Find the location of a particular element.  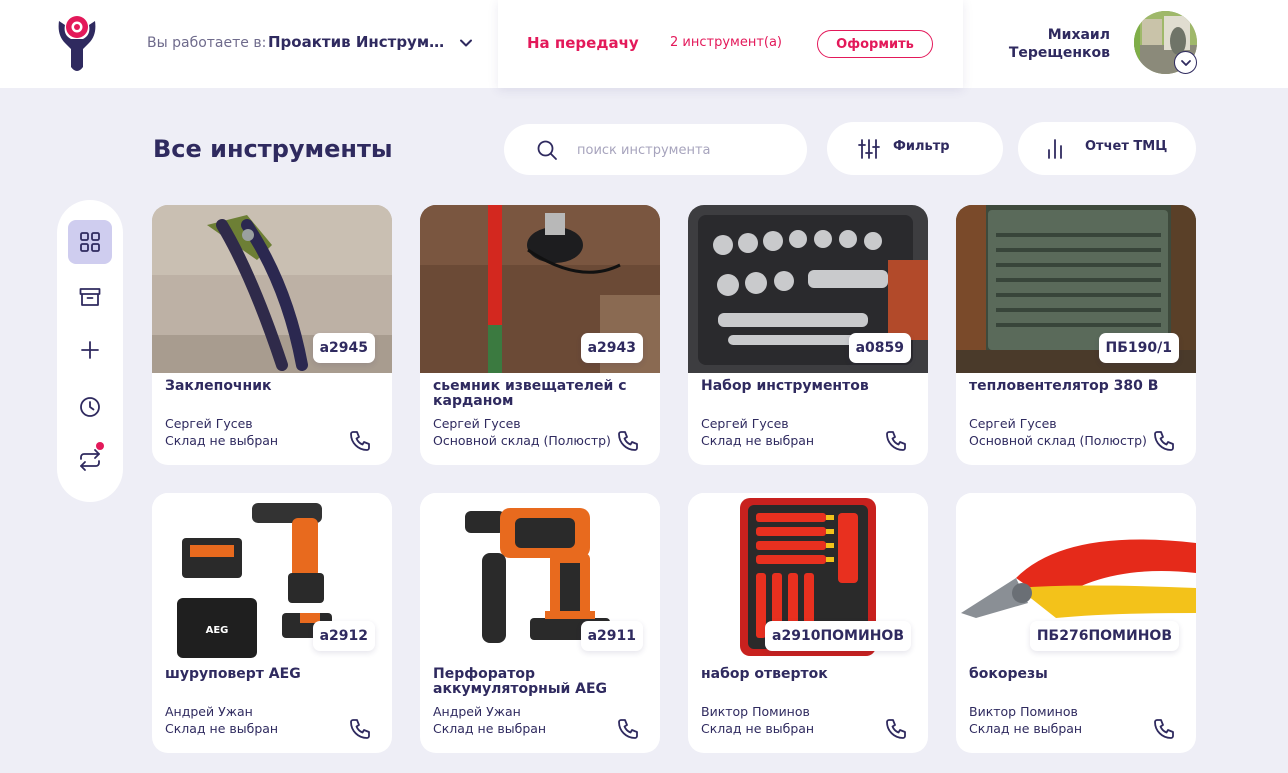

clock-icon is located at coordinates (90, 407).